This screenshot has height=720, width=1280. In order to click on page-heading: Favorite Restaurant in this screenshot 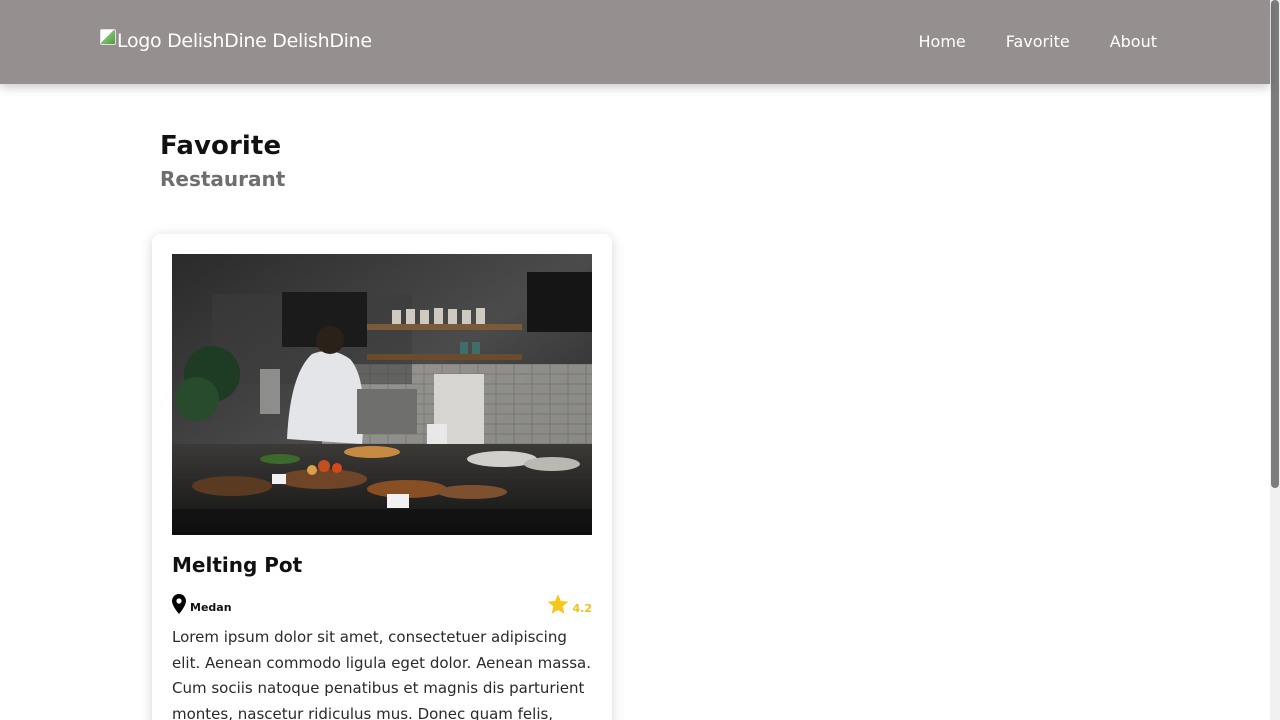, I will do `click(222, 161)`.